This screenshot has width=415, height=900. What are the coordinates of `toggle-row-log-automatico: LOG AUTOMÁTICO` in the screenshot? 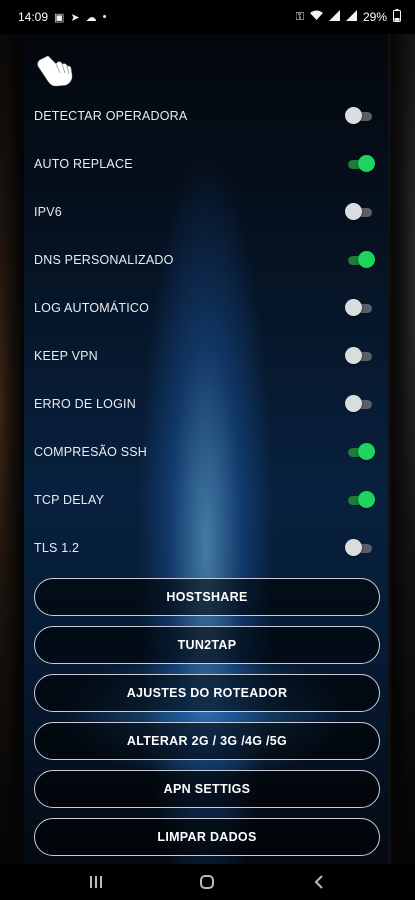 It's located at (204, 308).